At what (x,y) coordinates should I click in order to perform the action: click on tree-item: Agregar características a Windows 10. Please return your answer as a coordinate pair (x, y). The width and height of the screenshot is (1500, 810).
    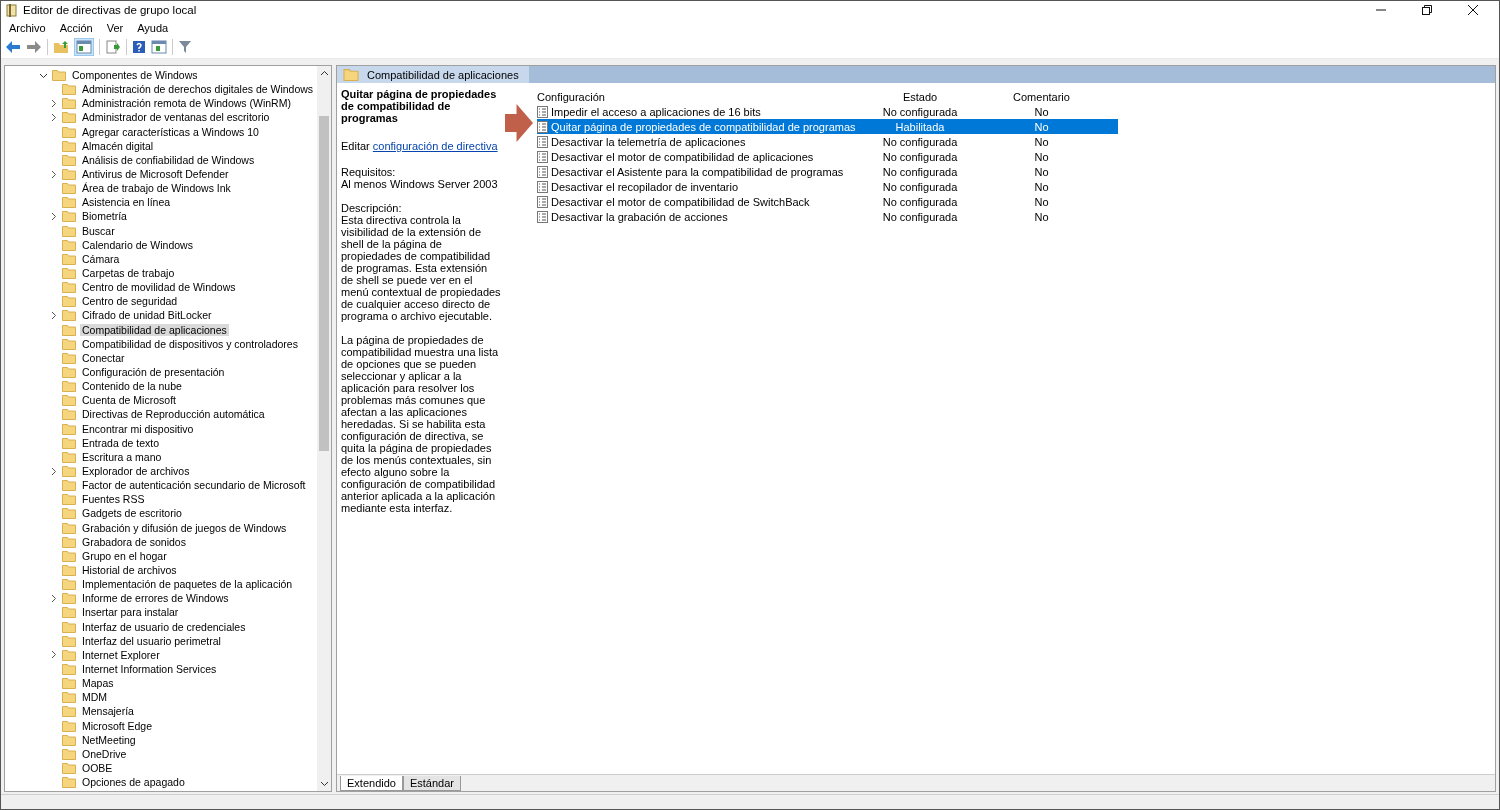
    Looking at the image, I should click on (170, 131).